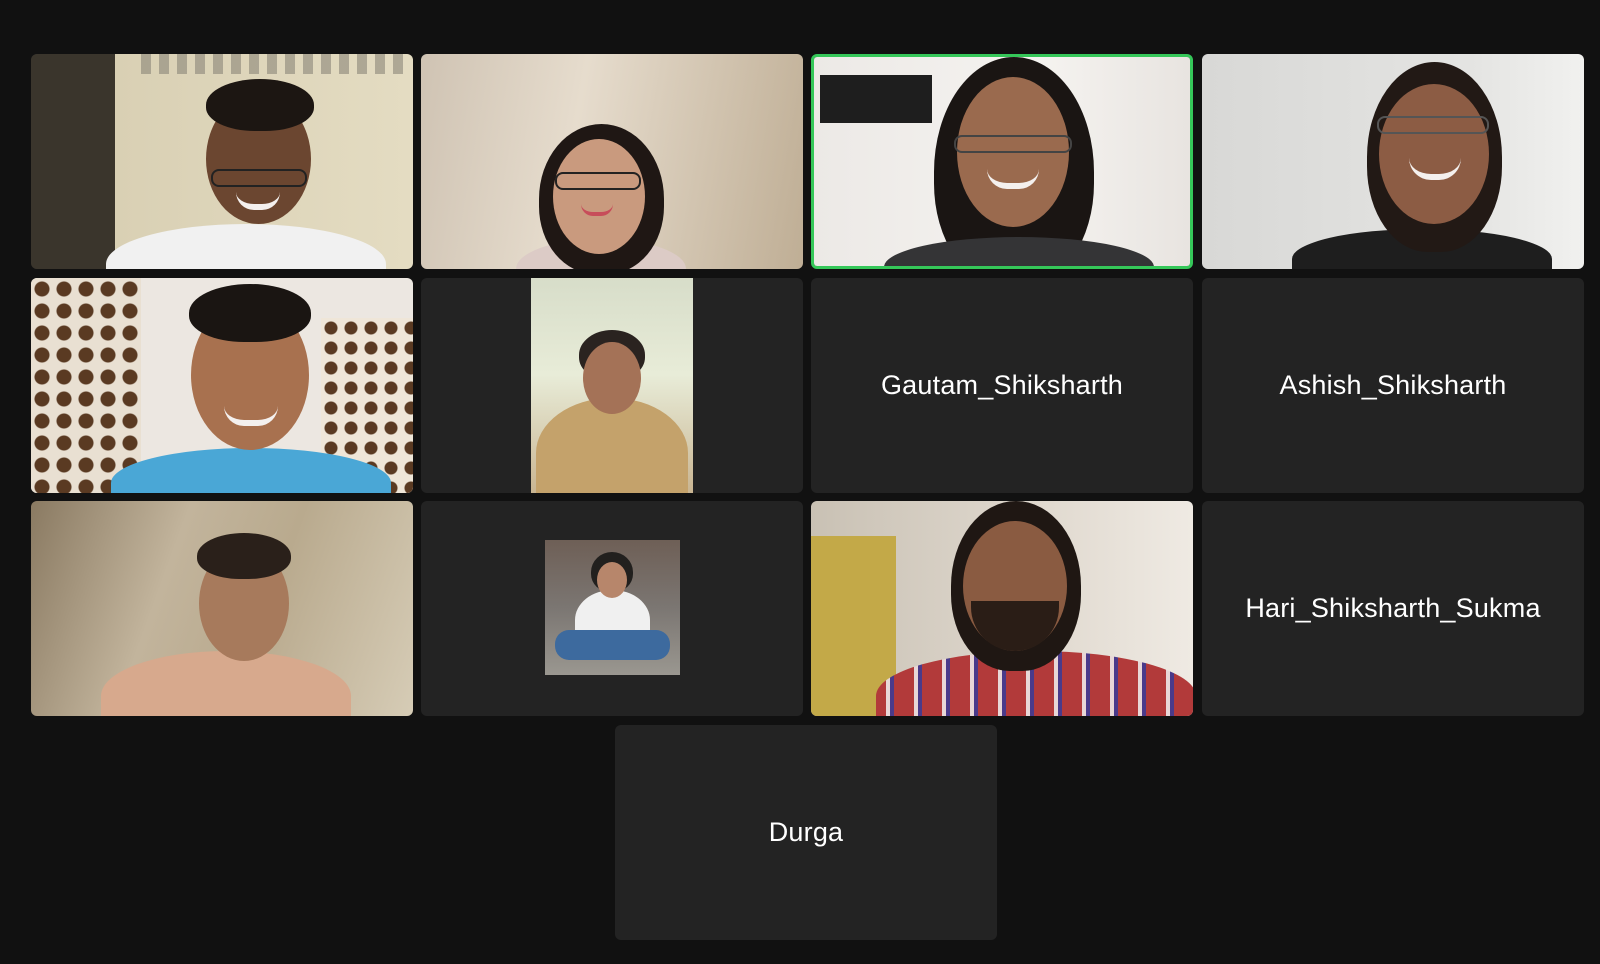 This screenshot has height=964, width=1600. I want to click on participant-name: Durga, so click(806, 832).